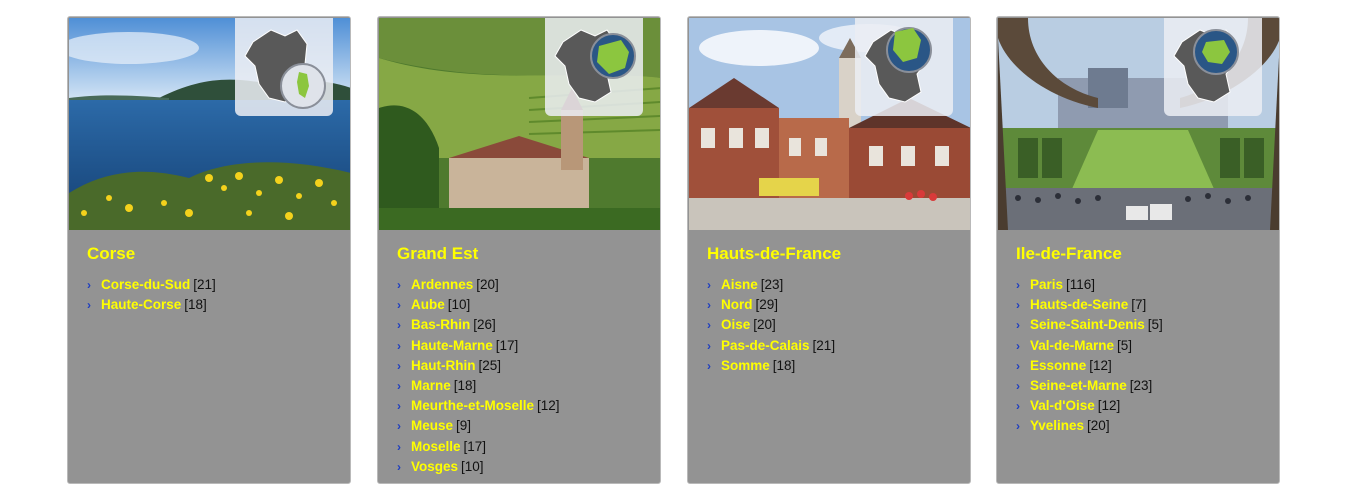 This screenshot has height=487, width=1346. I want to click on department-link: Haute-Corse, so click(141, 305).